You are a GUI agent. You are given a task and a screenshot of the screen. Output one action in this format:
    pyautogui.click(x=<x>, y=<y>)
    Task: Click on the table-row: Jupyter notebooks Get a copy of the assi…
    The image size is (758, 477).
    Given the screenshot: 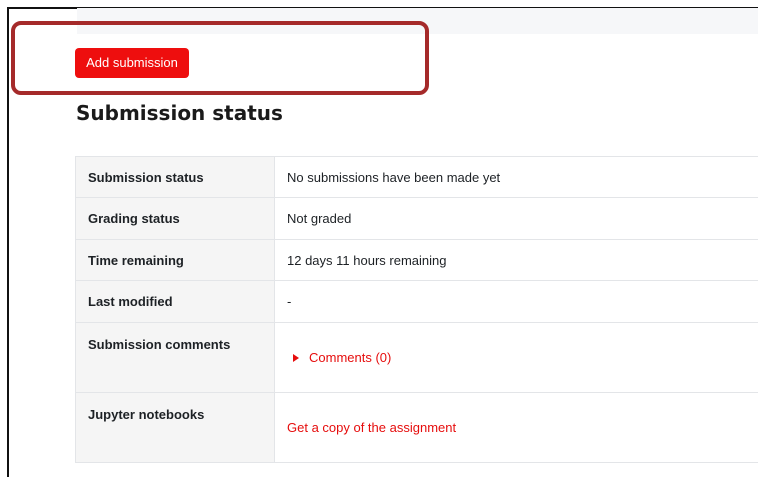 What is the action you would take?
    pyautogui.click(x=417, y=428)
    